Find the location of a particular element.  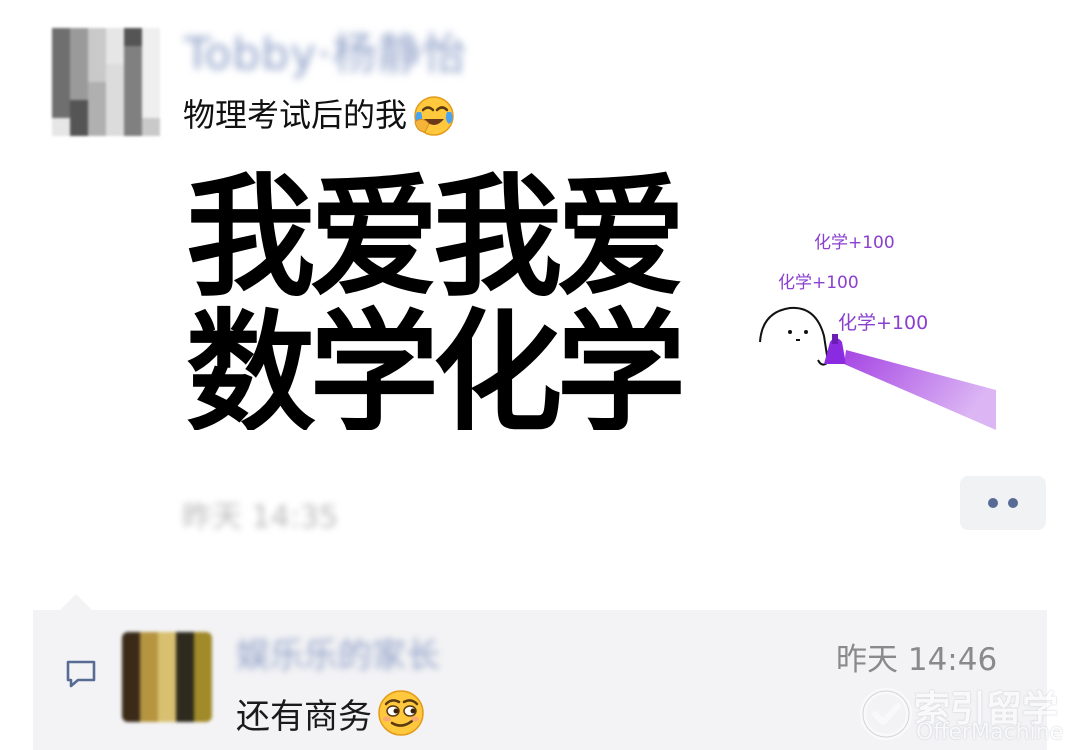

smirking-face-icon is located at coordinates (401, 713).